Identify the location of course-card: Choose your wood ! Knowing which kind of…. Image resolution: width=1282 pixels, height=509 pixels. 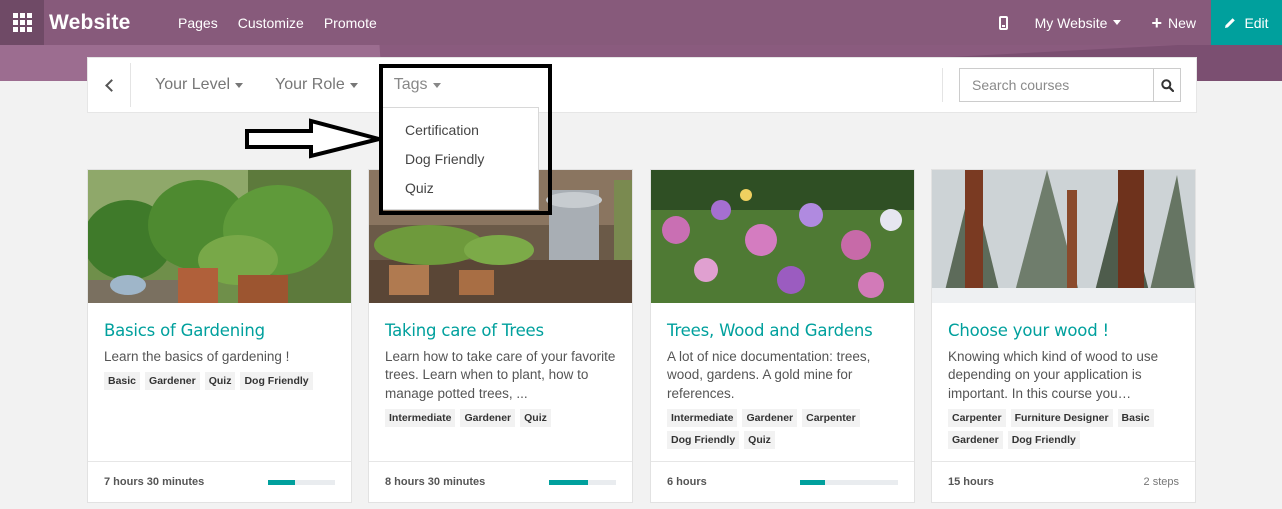
(1063, 336).